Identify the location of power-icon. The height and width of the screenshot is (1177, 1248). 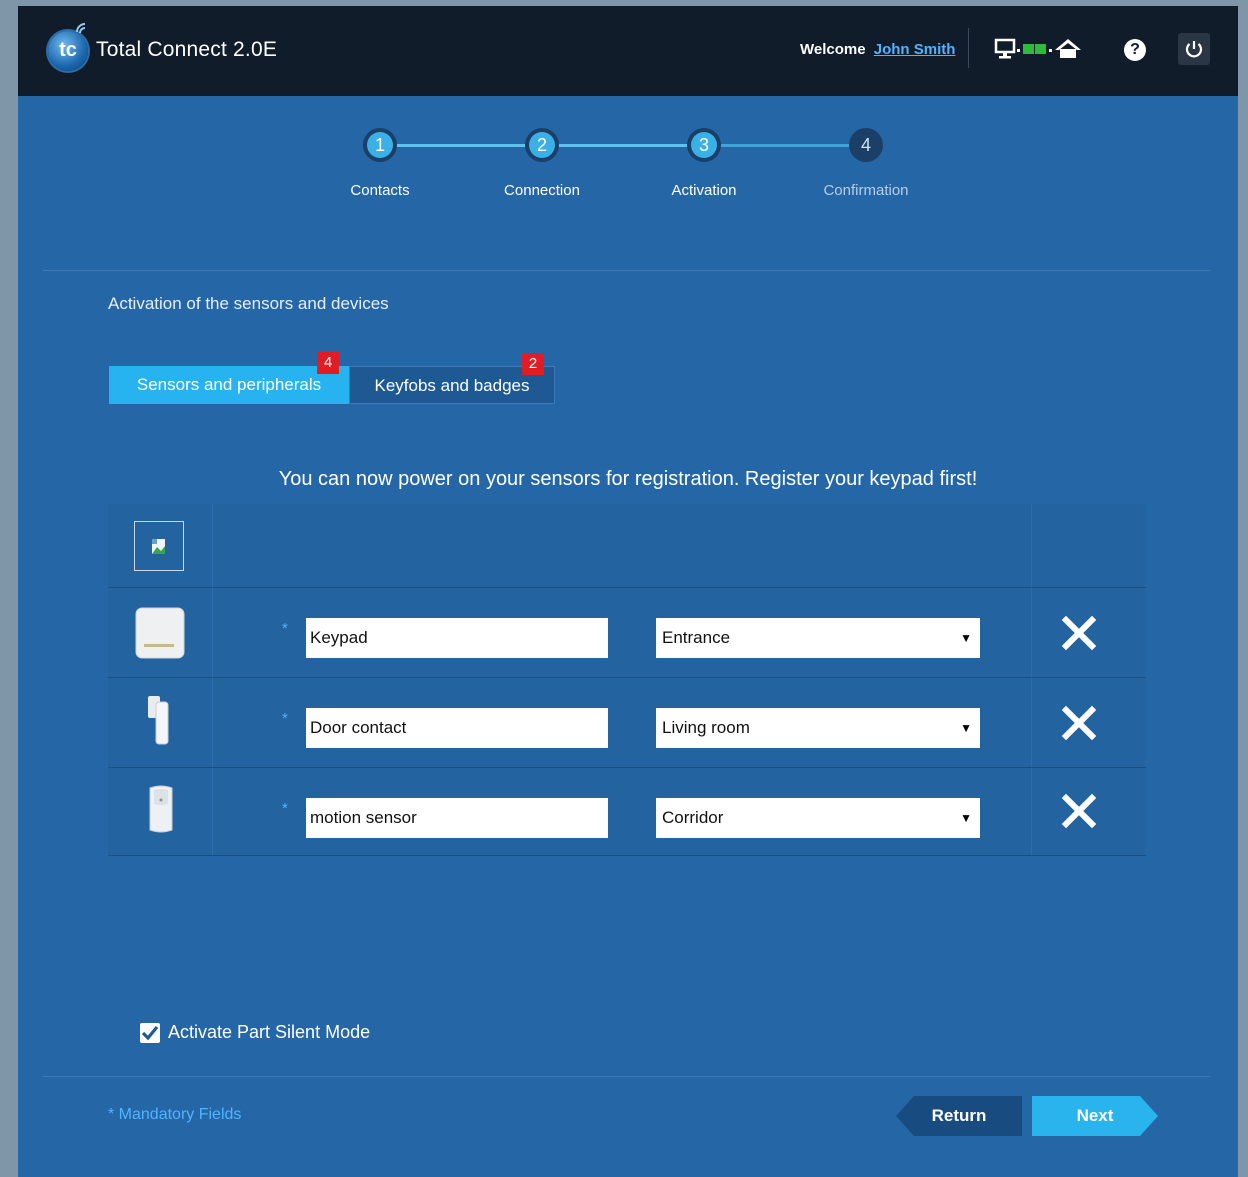
(1194, 49).